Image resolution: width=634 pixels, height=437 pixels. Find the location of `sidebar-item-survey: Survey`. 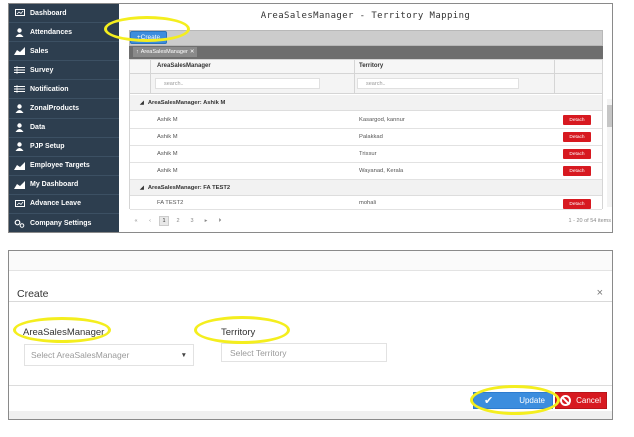

sidebar-item-survey: Survey is located at coordinates (64, 71).